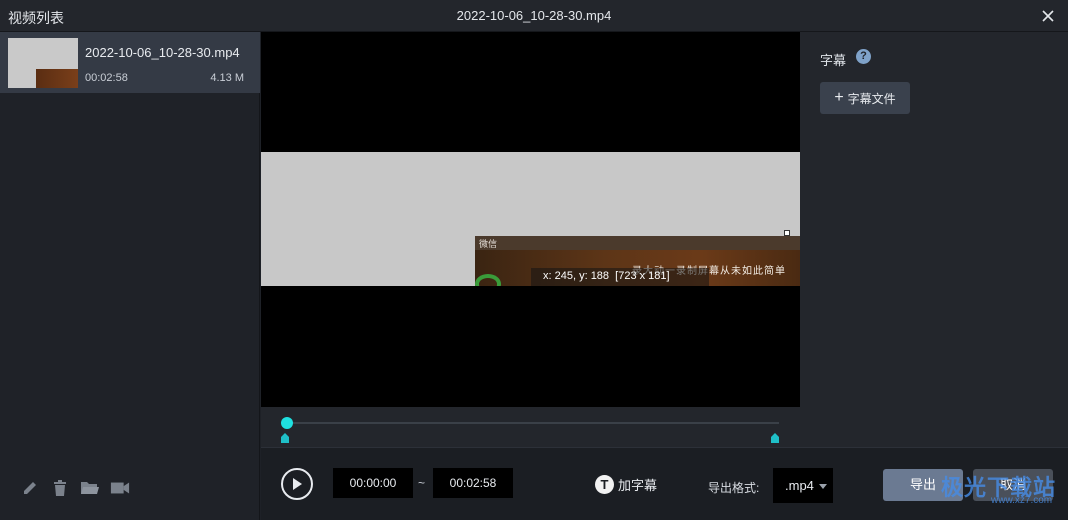 The height and width of the screenshot is (520, 1068). Describe the element at coordinates (823, 486) in the screenshot. I see `chevron-down-icon` at that location.